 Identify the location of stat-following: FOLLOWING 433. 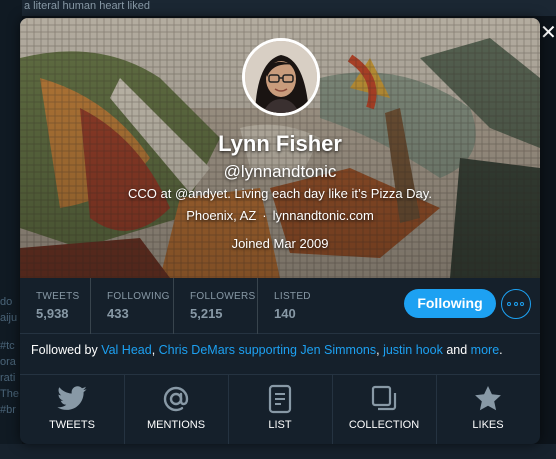
(131, 306).